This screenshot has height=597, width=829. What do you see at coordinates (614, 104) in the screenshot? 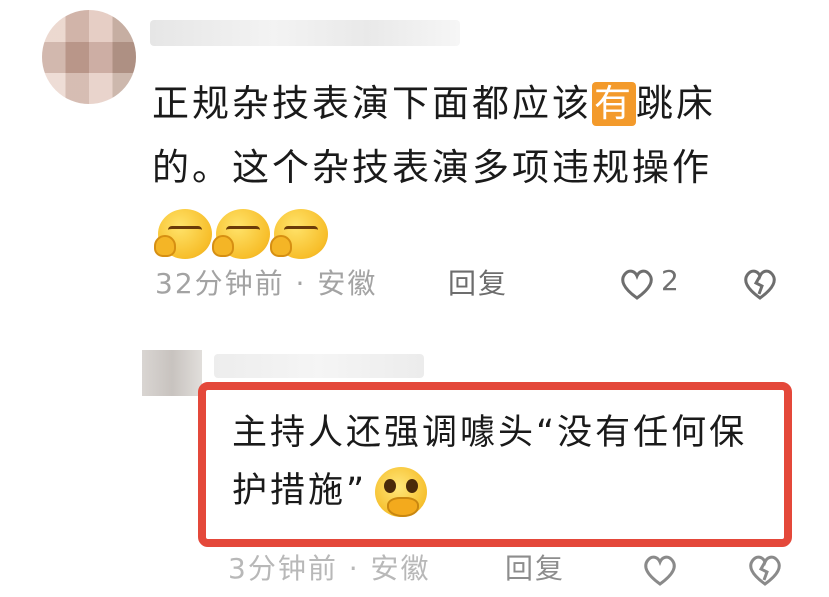
I see `highlighted-word: 有` at bounding box center [614, 104].